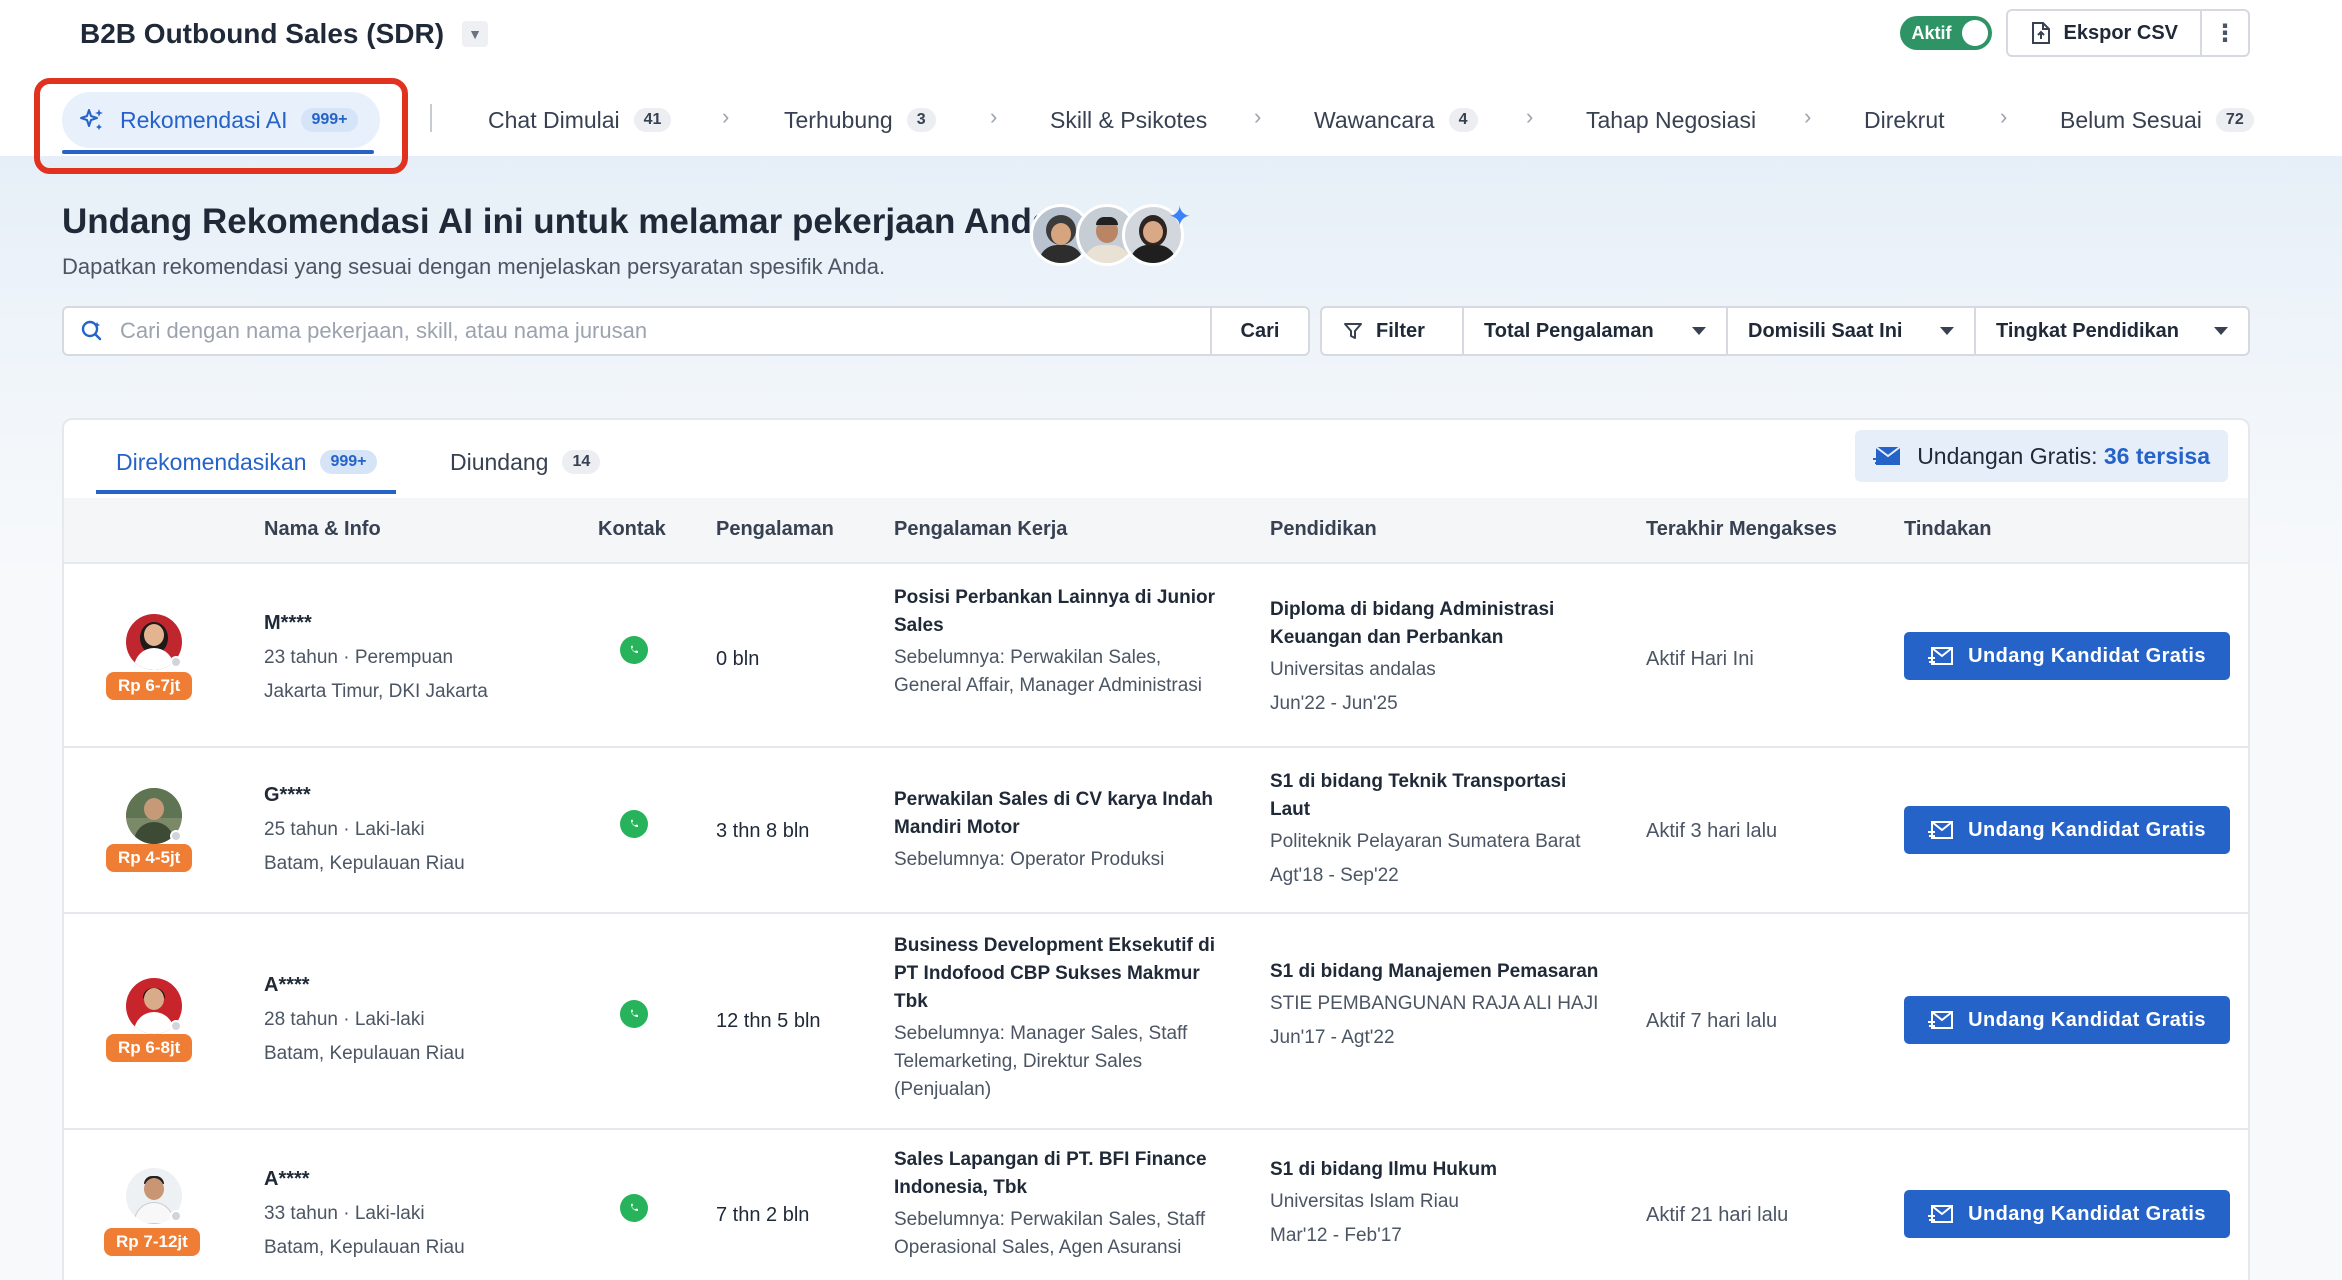 The height and width of the screenshot is (1280, 2342). What do you see at coordinates (322, 529) in the screenshot?
I see `column-header: Nama & Info` at bounding box center [322, 529].